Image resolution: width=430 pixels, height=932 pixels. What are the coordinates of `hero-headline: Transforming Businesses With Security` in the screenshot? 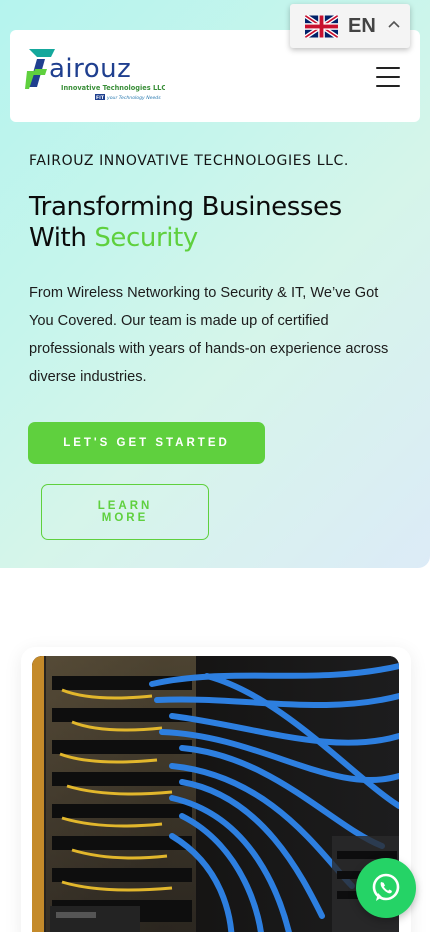 It's located at (219, 223).